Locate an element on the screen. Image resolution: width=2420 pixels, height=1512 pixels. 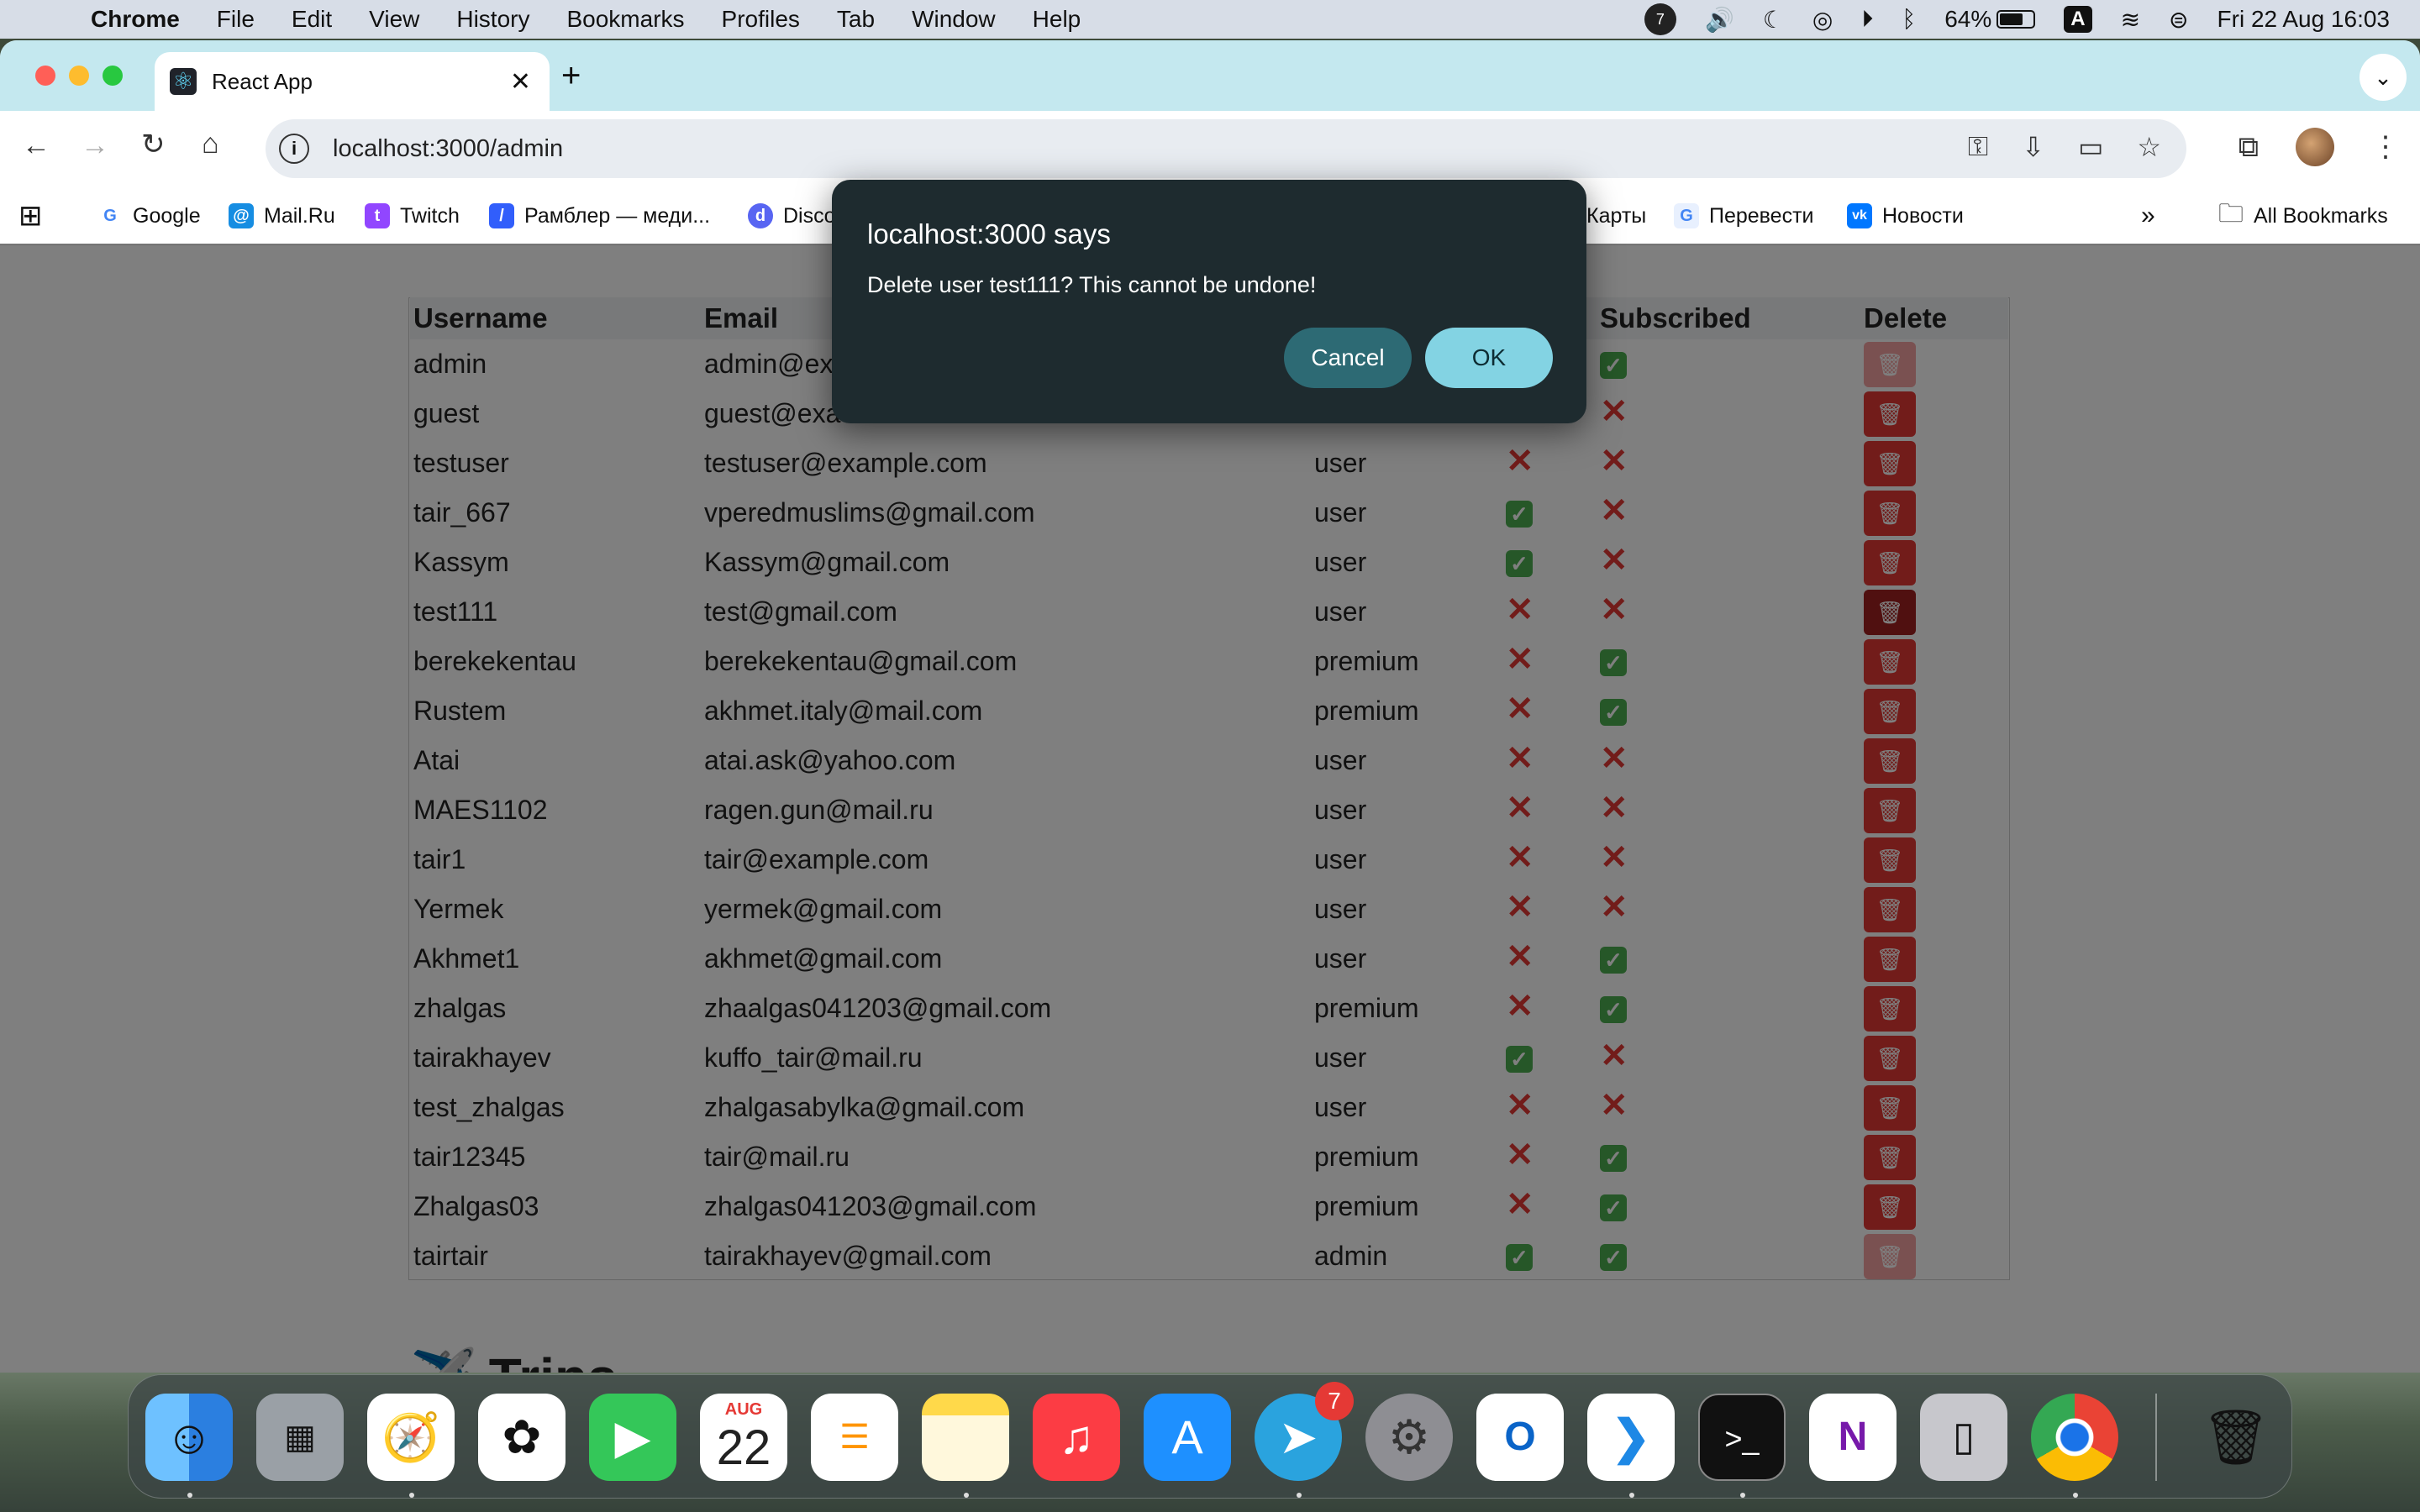
input-source-icon: A is located at coordinates (2078, 19).